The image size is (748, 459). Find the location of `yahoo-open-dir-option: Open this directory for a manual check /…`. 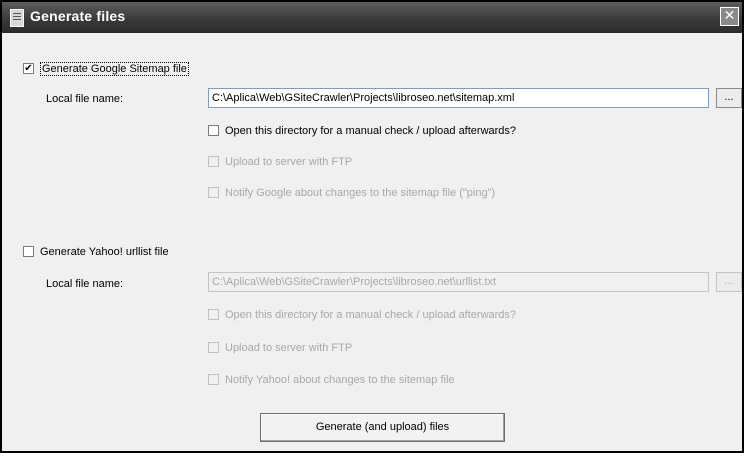

yahoo-open-dir-option: Open this directory for a manual check /… is located at coordinates (362, 315).